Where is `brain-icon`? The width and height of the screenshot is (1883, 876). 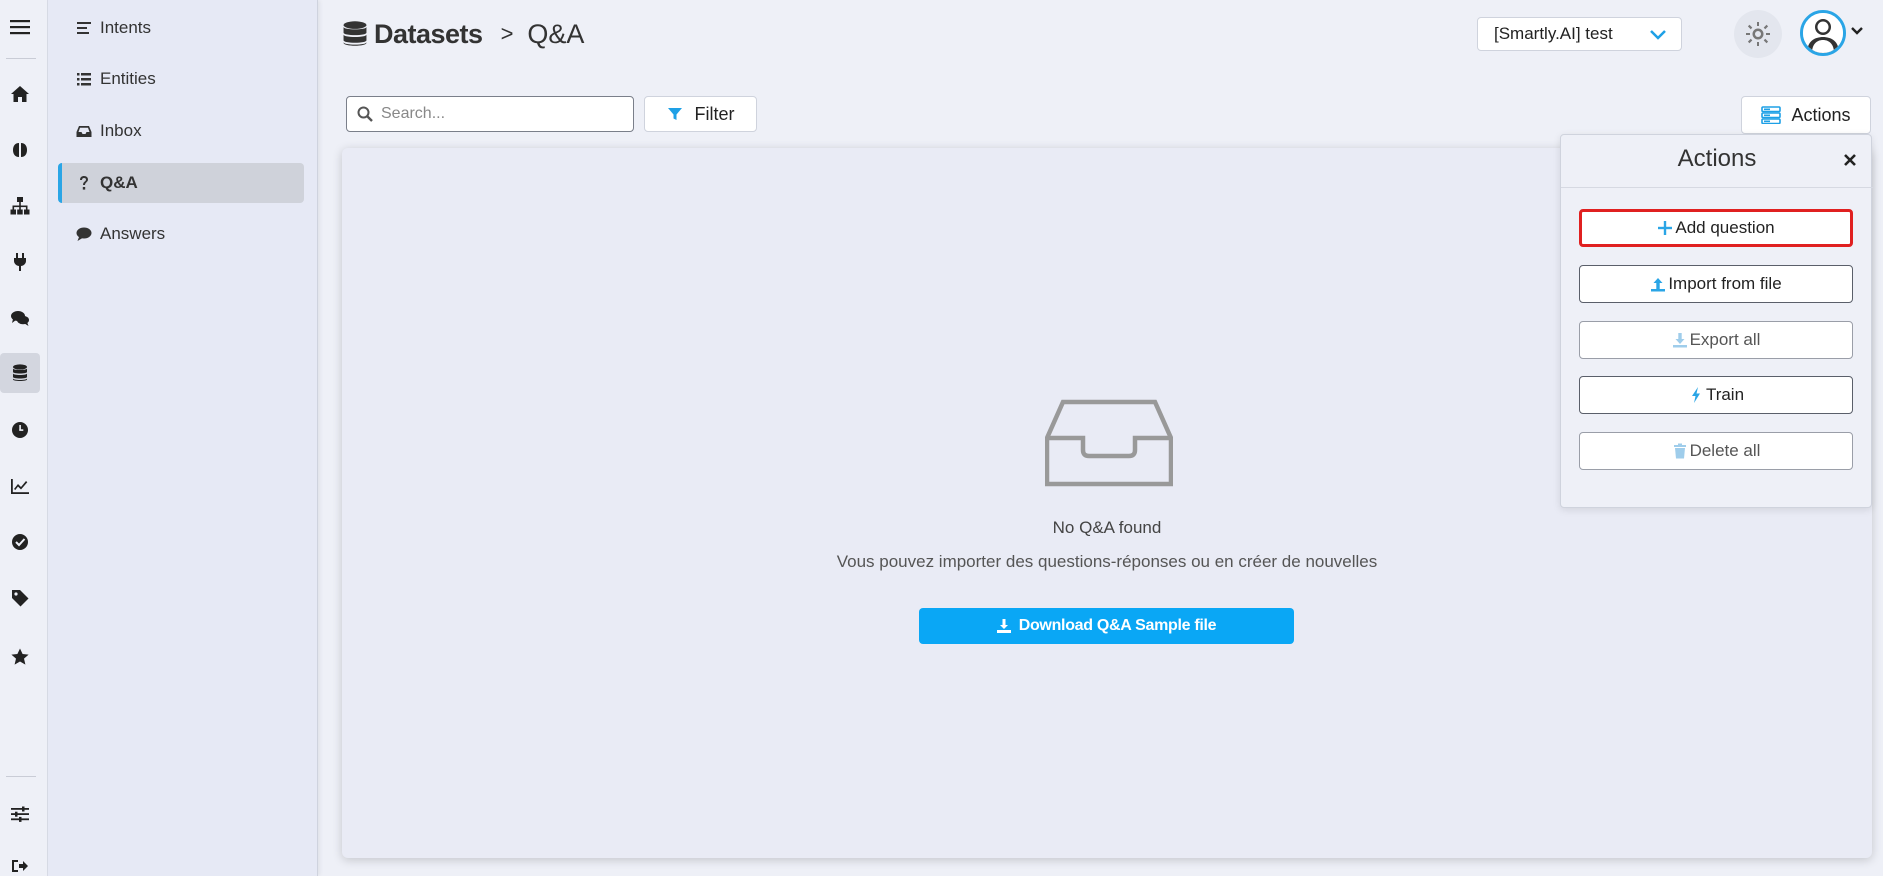 brain-icon is located at coordinates (20, 150).